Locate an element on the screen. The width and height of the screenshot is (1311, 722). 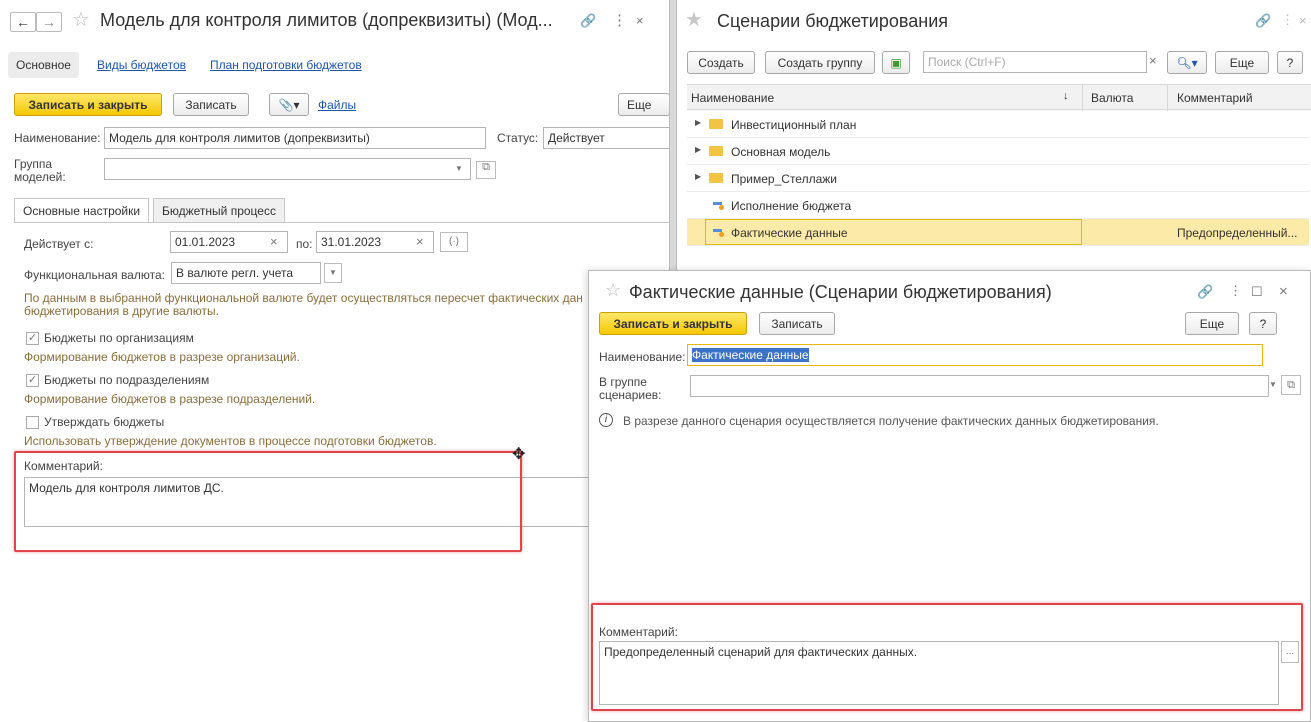
files-link: Файлы is located at coordinates (337, 105).